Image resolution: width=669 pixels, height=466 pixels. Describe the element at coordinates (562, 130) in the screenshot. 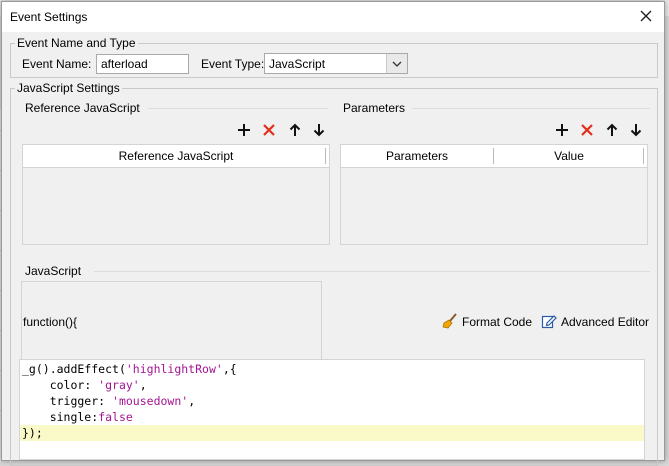

I see `add-parameter-button` at that location.